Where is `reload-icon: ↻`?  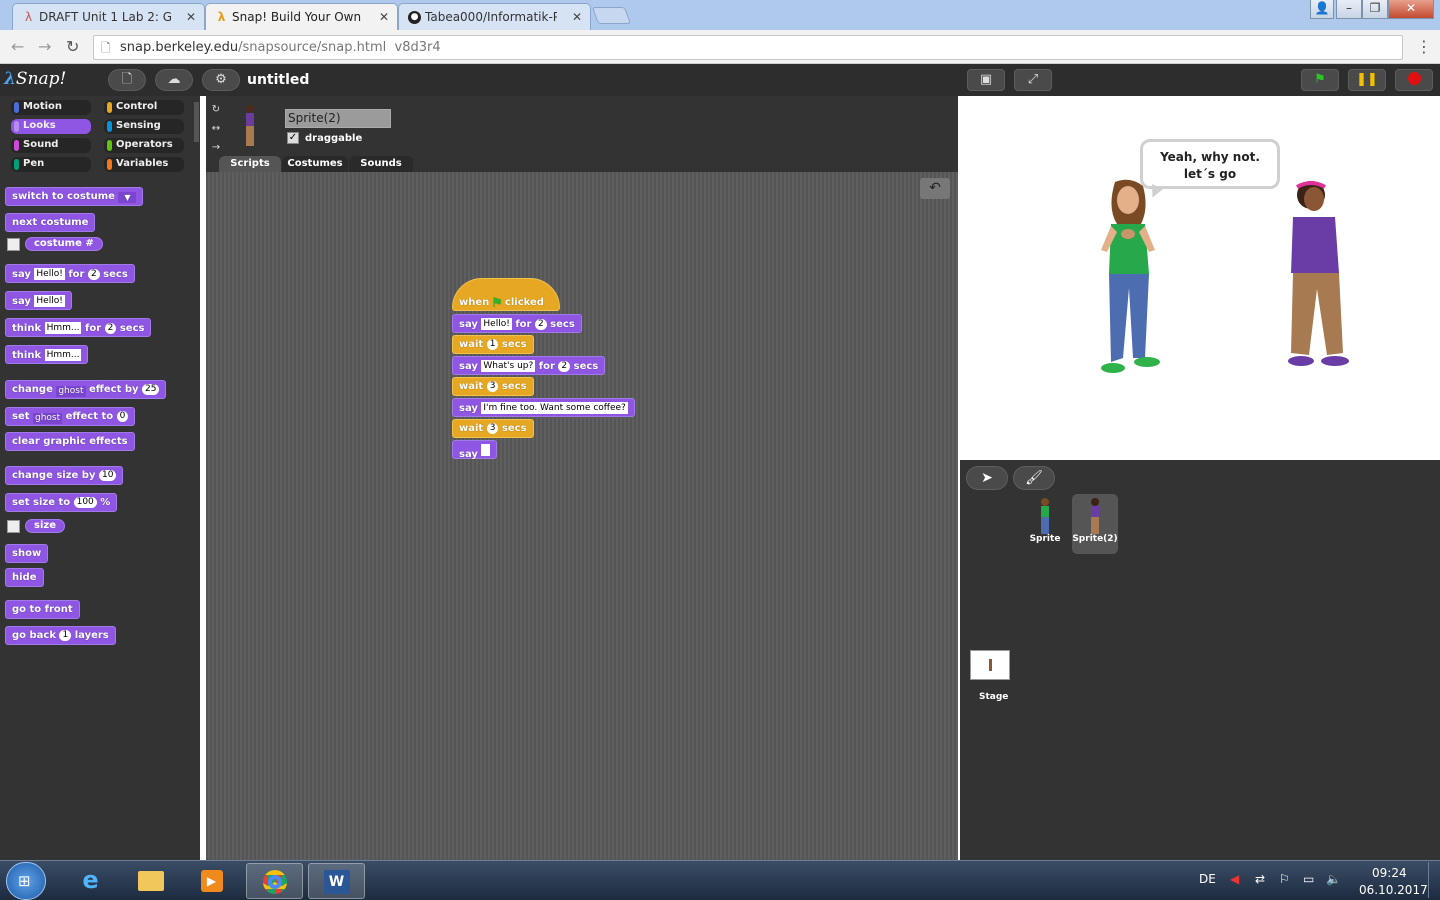
reload-icon: ↻ is located at coordinates (72, 46).